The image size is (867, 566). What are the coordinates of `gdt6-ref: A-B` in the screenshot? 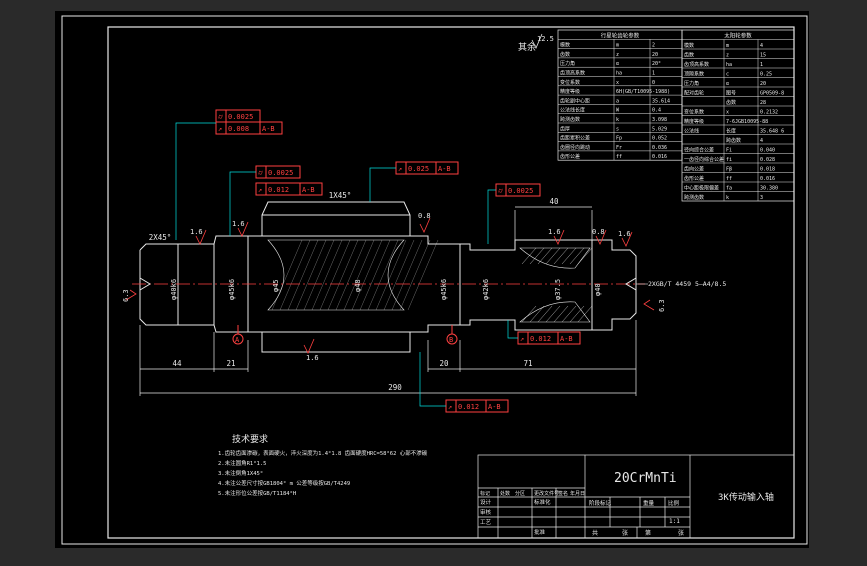 It's located at (494, 407).